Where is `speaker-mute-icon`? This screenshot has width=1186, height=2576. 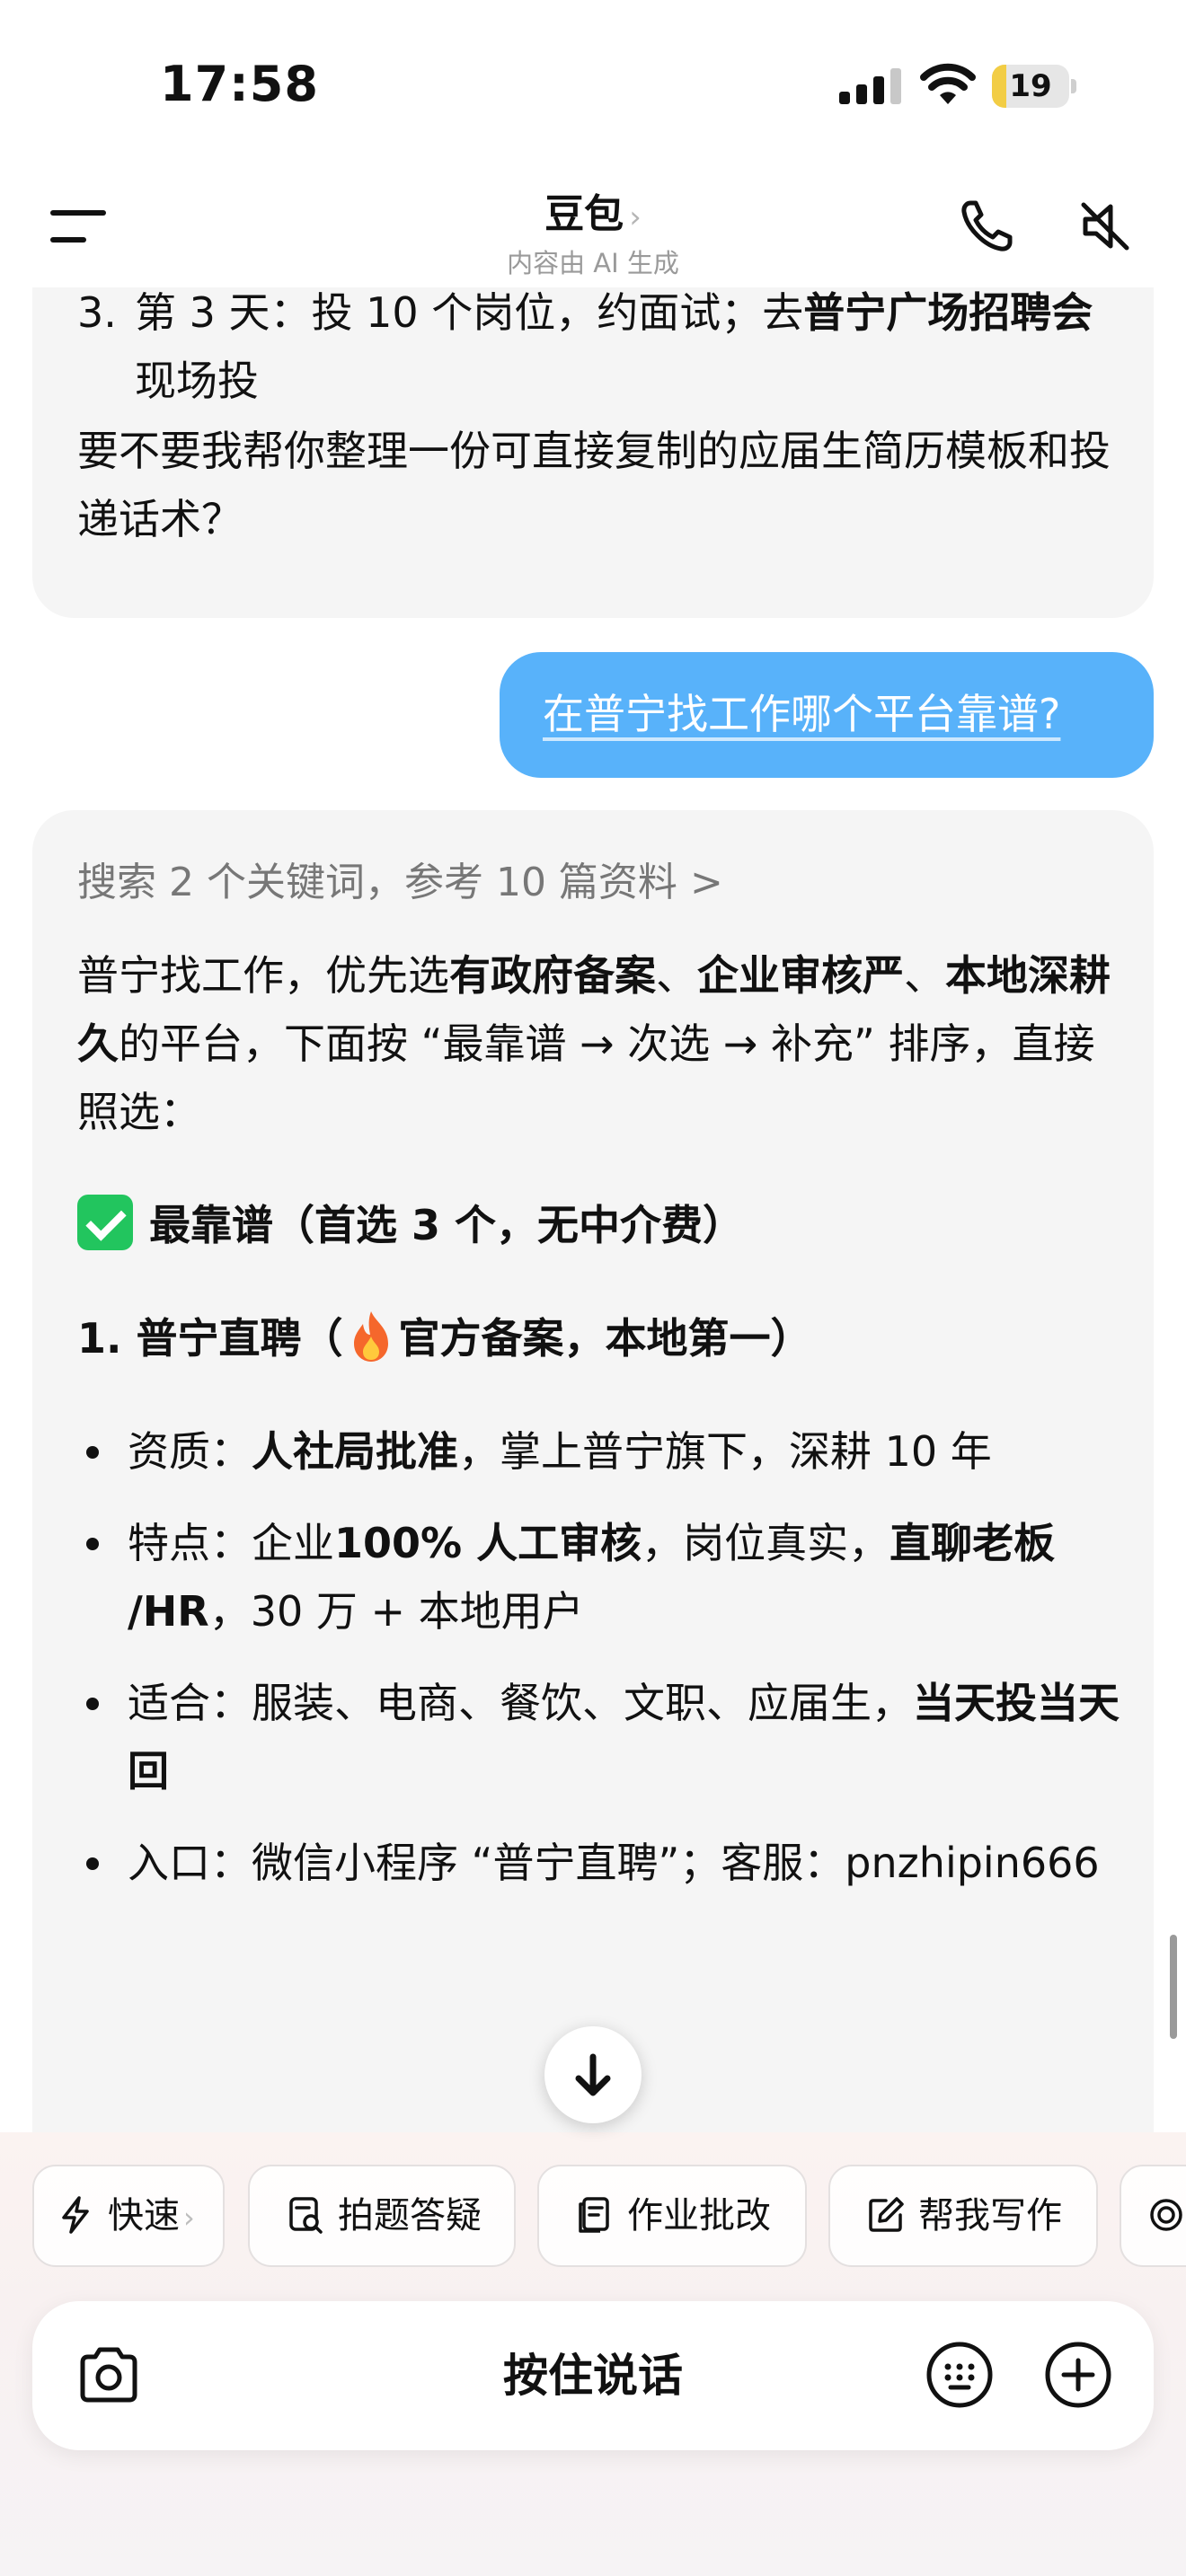
speaker-mute-icon is located at coordinates (1105, 226).